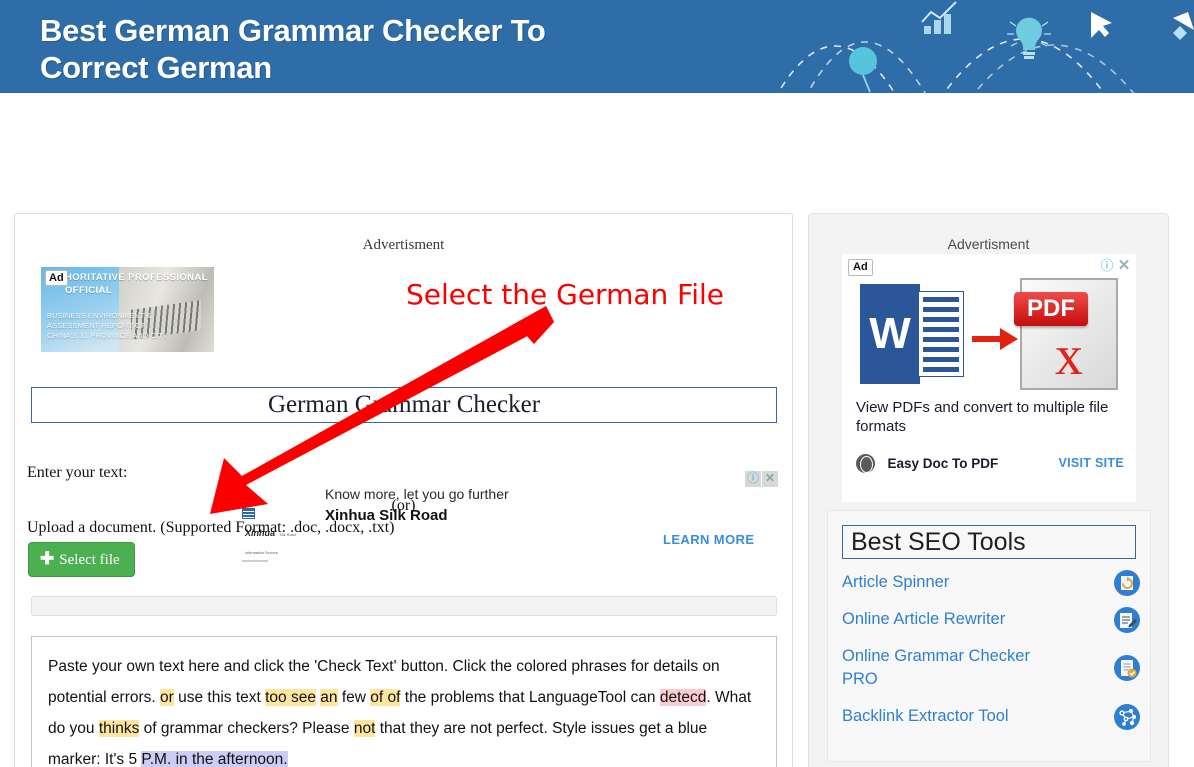  What do you see at coordinates (364, 728) in the screenshot?
I see `highlight-yellow: not` at bounding box center [364, 728].